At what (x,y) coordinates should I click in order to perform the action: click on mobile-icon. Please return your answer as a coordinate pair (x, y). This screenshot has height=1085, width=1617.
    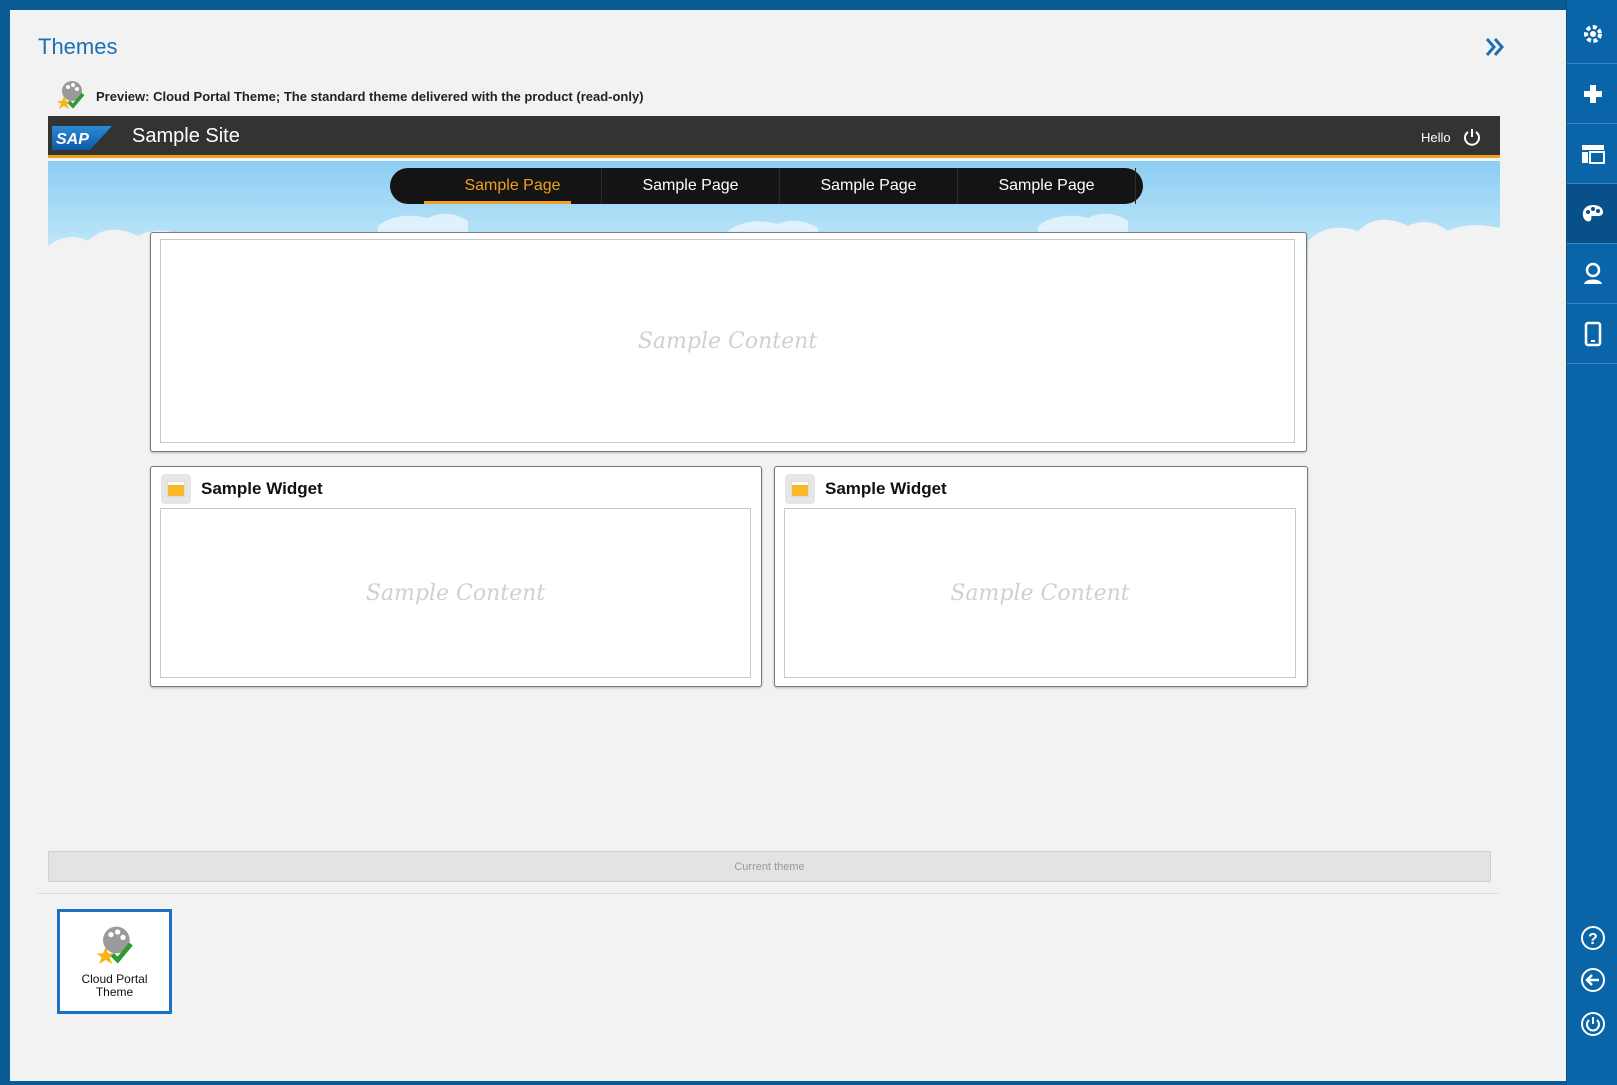
    Looking at the image, I should click on (1592, 334).